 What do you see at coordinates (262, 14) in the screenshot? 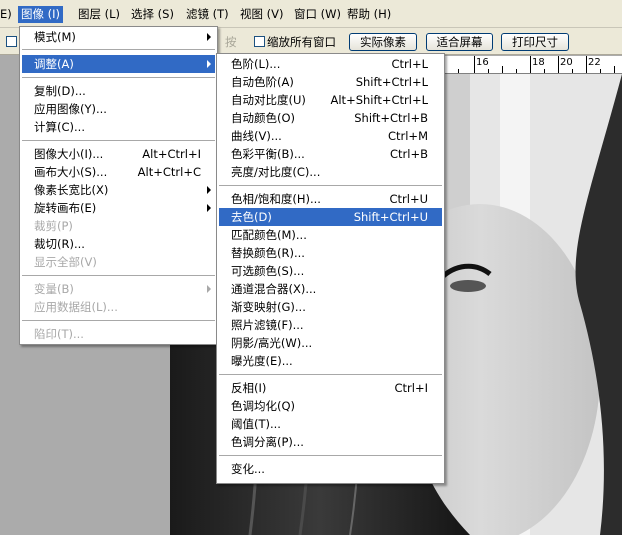
I see `menu-view: 视图 (V)` at bounding box center [262, 14].